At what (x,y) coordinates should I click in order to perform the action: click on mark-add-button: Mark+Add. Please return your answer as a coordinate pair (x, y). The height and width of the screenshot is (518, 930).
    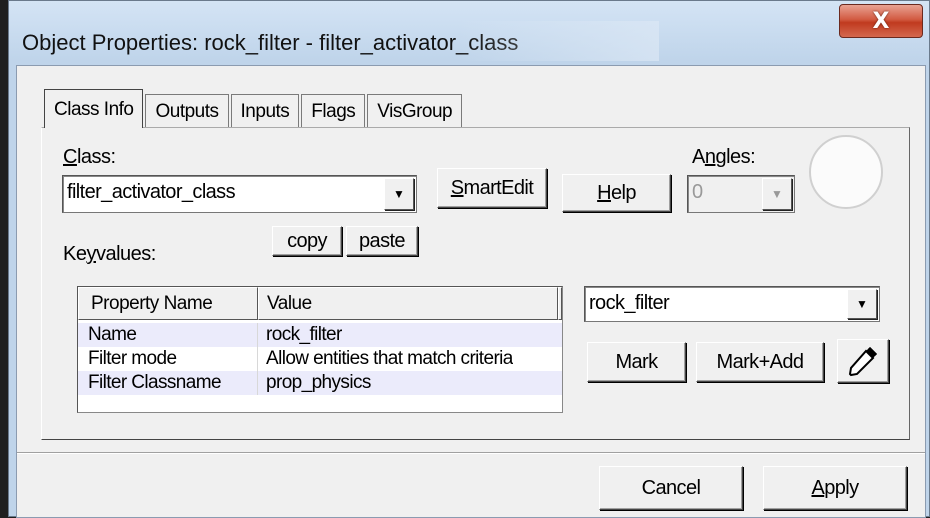
    Looking at the image, I should click on (760, 362).